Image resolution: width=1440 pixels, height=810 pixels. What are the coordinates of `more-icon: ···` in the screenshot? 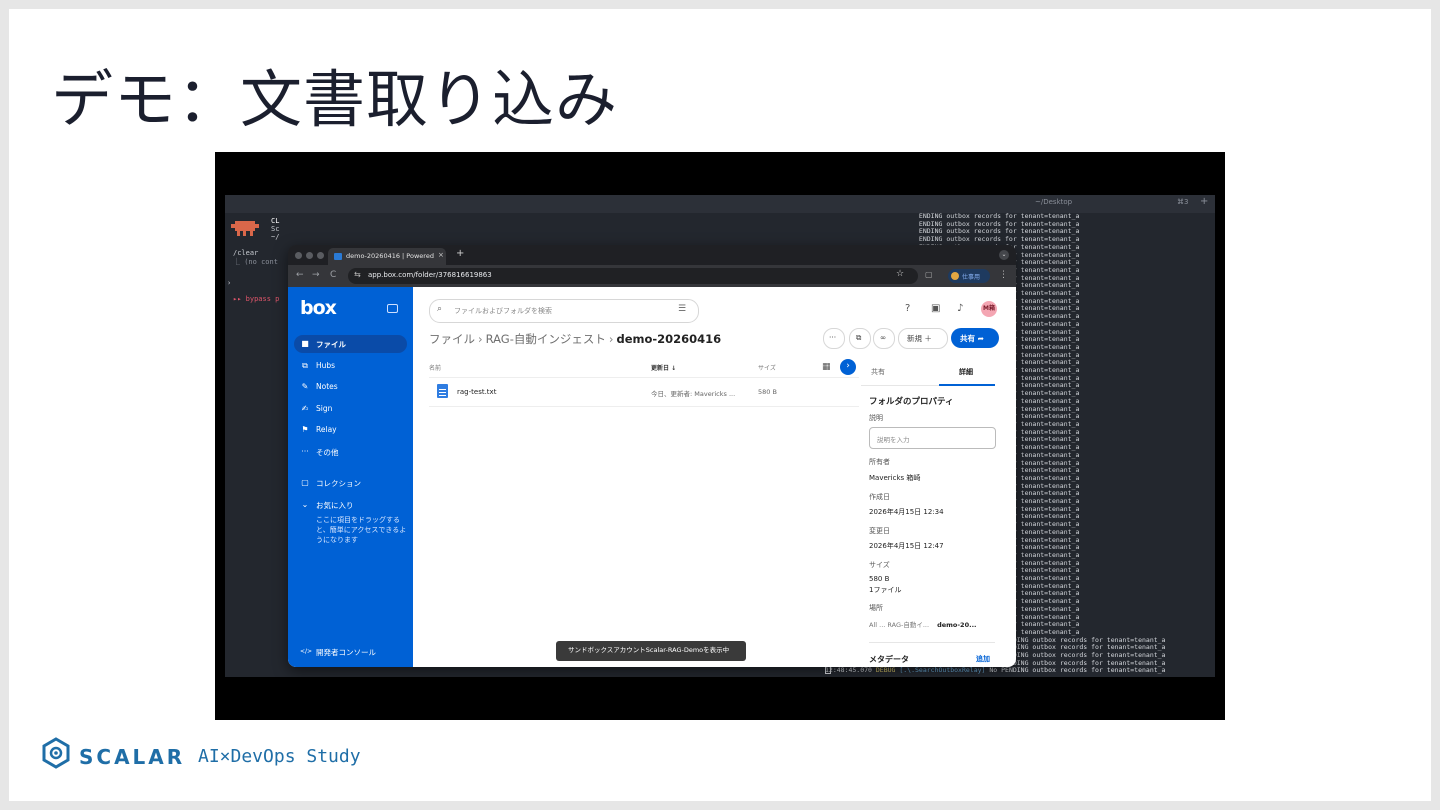 It's located at (305, 451).